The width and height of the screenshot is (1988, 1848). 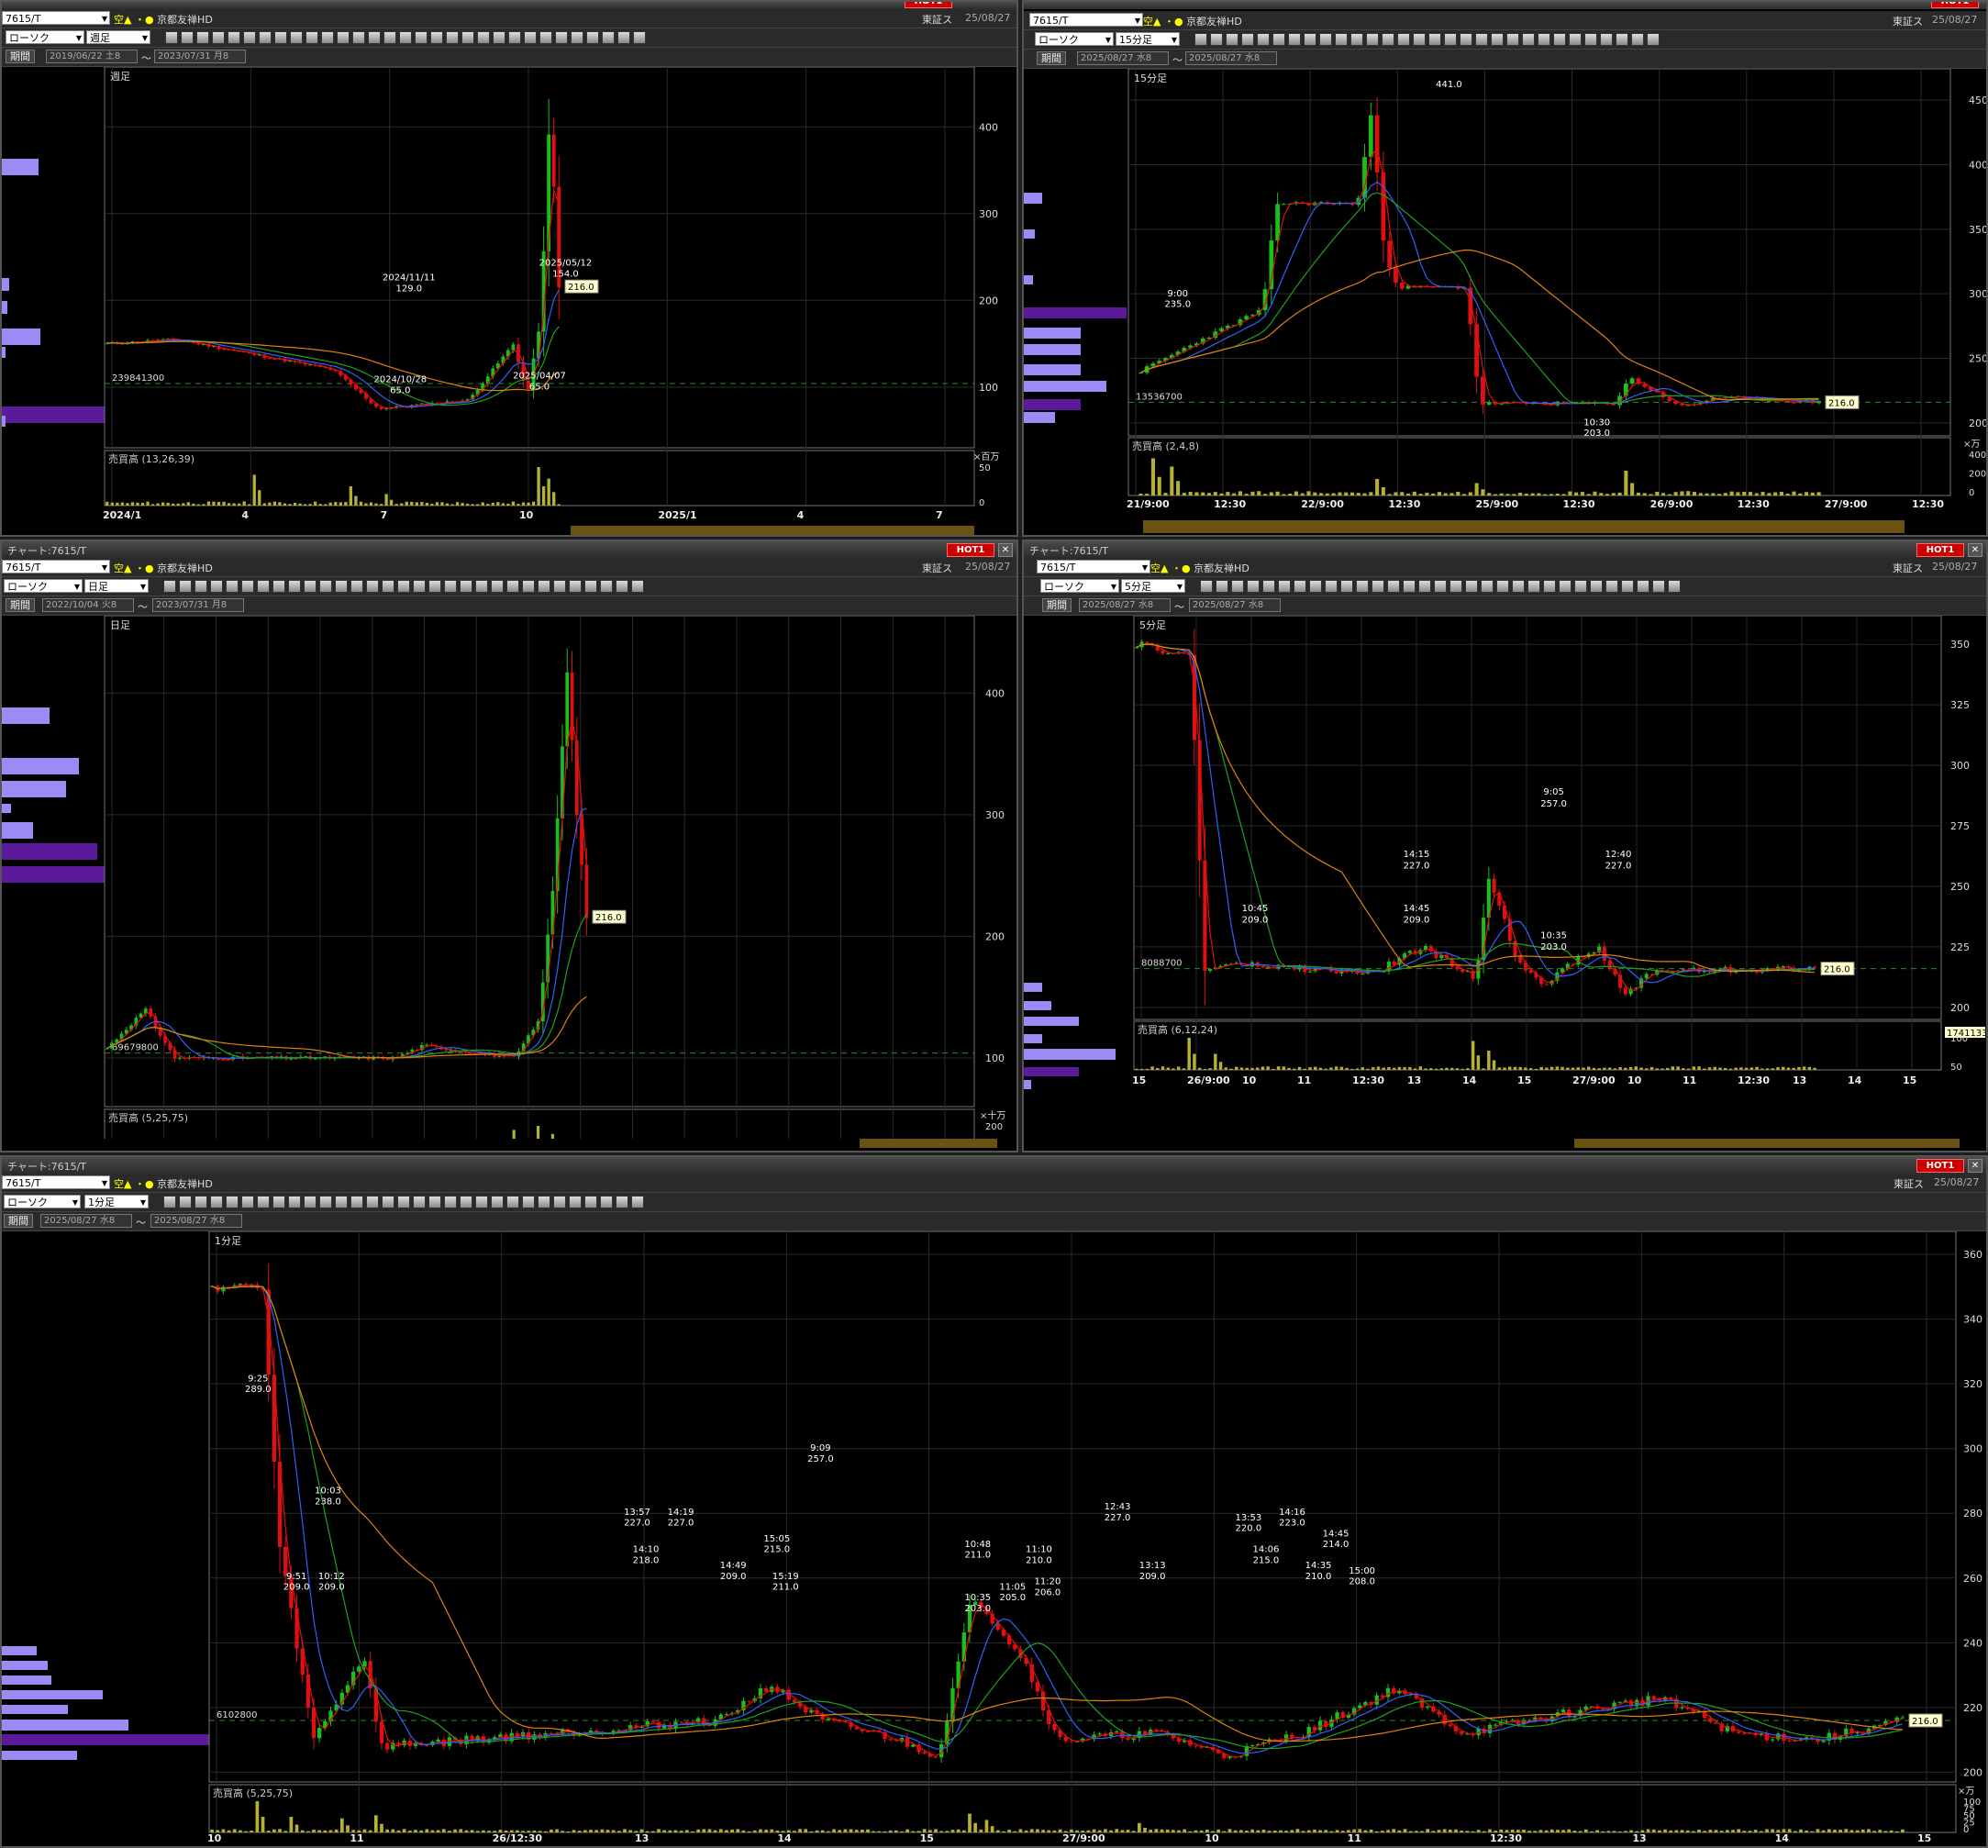 I want to click on interval-select: 1分足 ▼, so click(x=116, y=1201).